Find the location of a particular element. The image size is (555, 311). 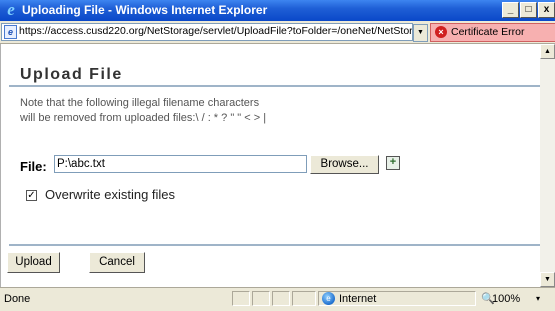

overwrite-label: Overwrite existing files is located at coordinates (110, 194).